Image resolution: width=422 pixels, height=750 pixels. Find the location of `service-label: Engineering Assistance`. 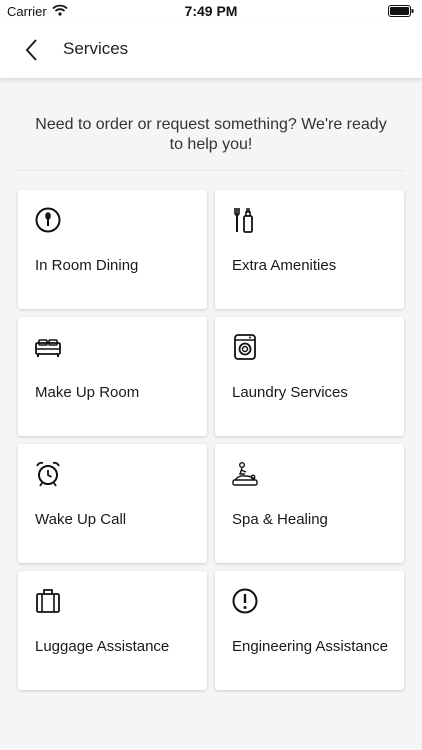

service-label: Engineering Assistance is located at coordinates (310, 646).